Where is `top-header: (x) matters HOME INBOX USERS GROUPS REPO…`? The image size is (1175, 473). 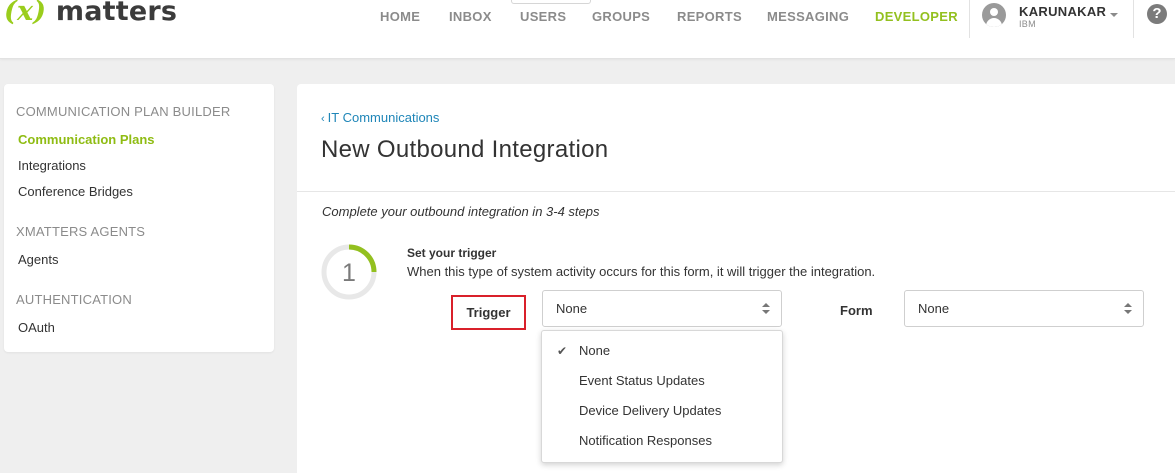
top-header: (x) matters HOME INBOX USERS GROUPS REPO… is located at coordinates (587, 29).